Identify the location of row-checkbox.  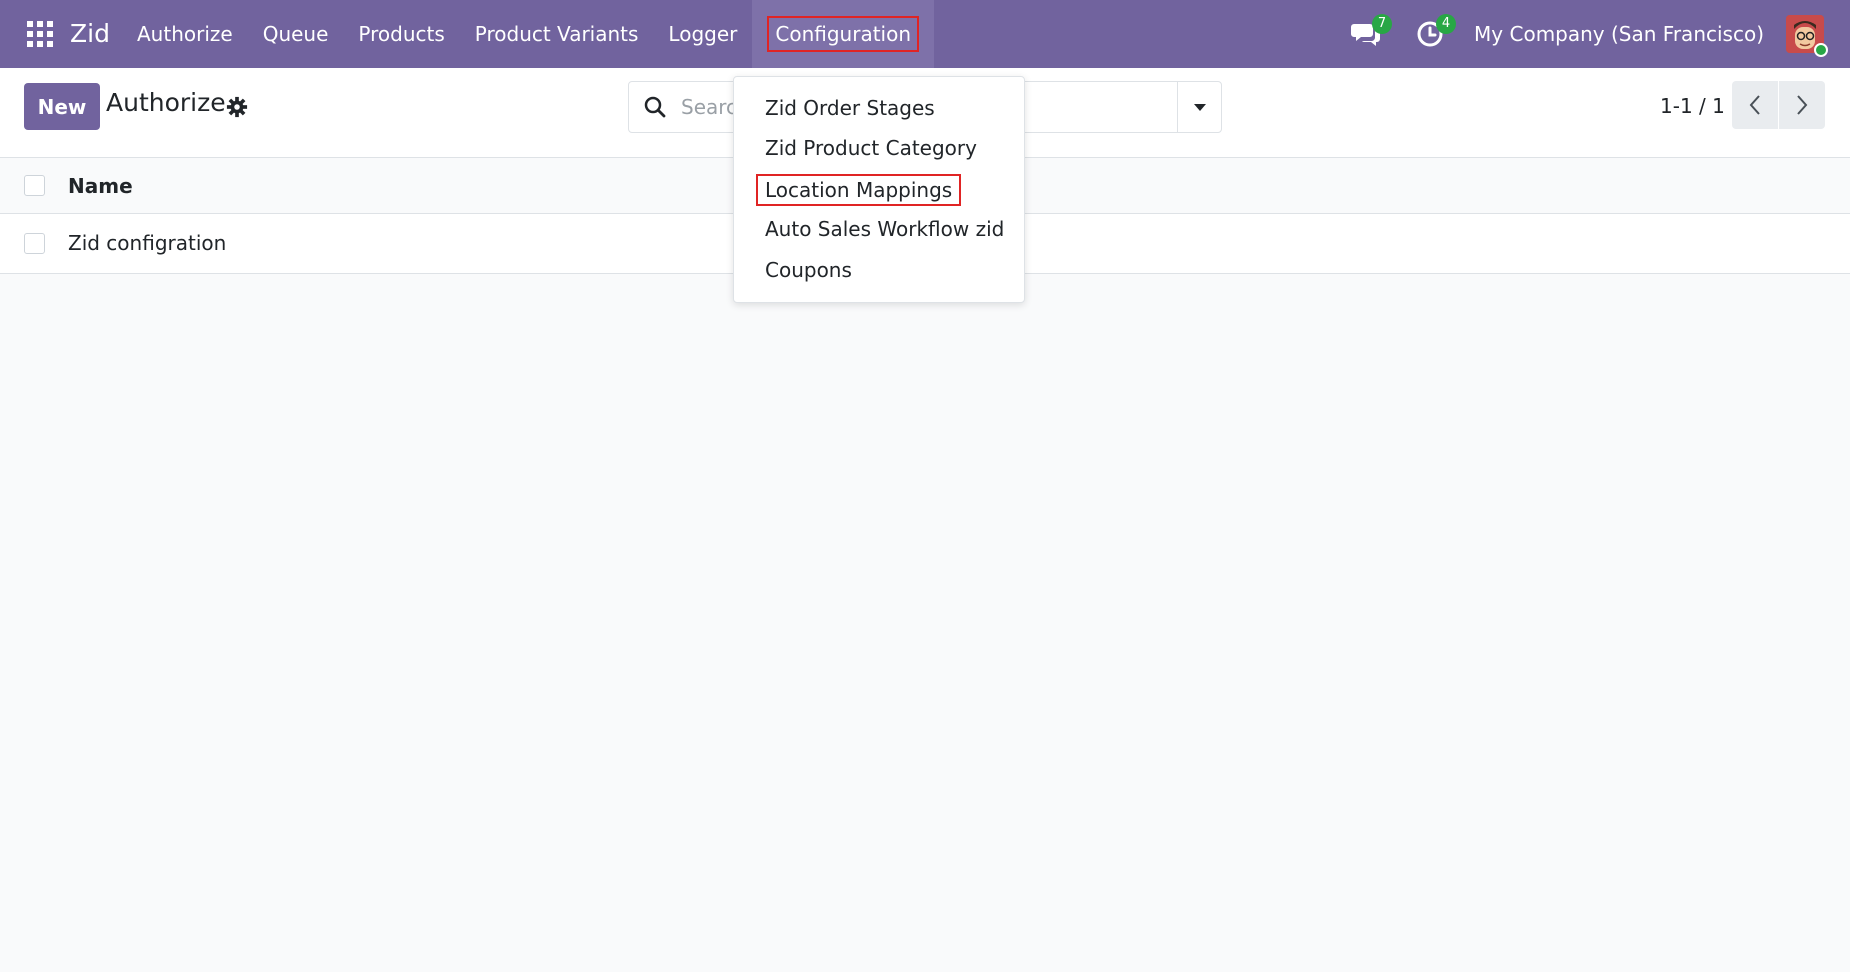
(34, 243).